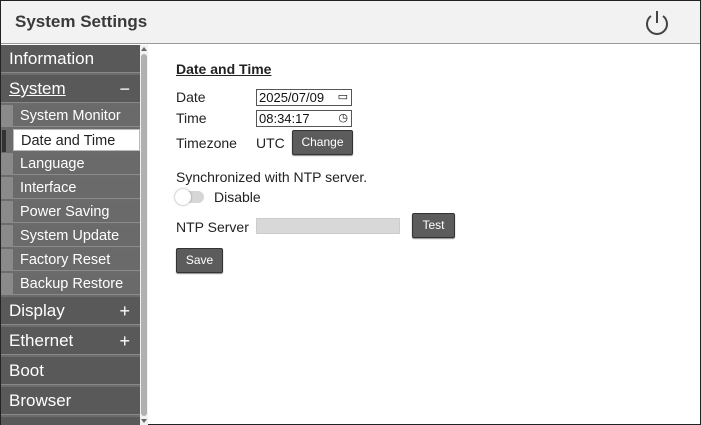 The width and height of the screenshot is (701, 425). I want to click on sidebar-item-label: Backup Restore, so click(72, 284).